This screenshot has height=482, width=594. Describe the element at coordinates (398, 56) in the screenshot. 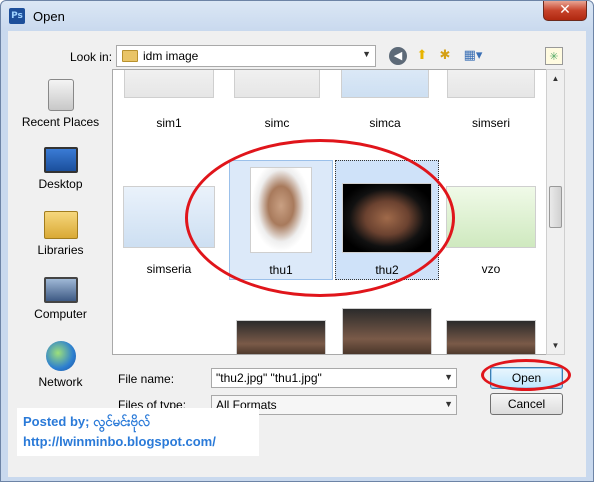

I see `back-icon: ◀` at that location.